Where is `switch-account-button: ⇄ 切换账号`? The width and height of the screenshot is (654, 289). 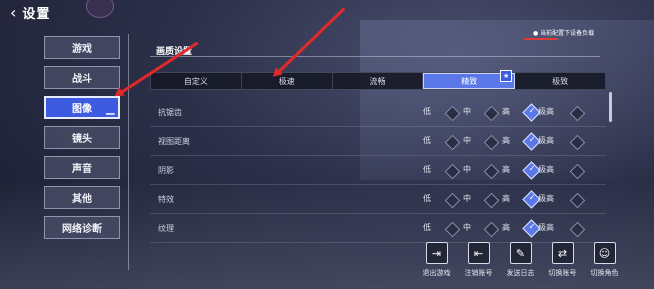 switch-account-button: ⇄ 切换账号 is located at coordinates (562, 260).